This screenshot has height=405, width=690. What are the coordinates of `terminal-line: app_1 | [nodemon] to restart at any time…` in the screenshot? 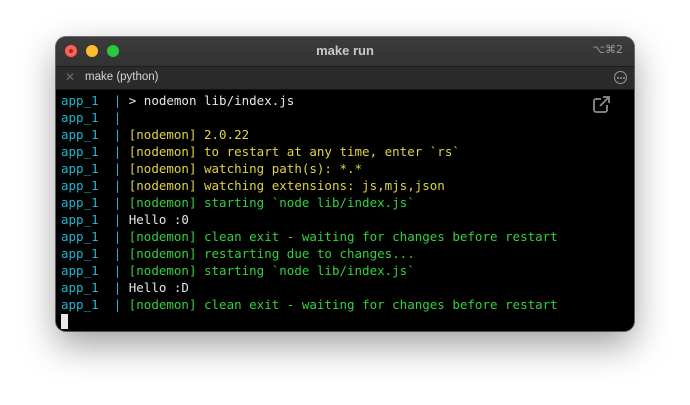 It's located at (309, 151).